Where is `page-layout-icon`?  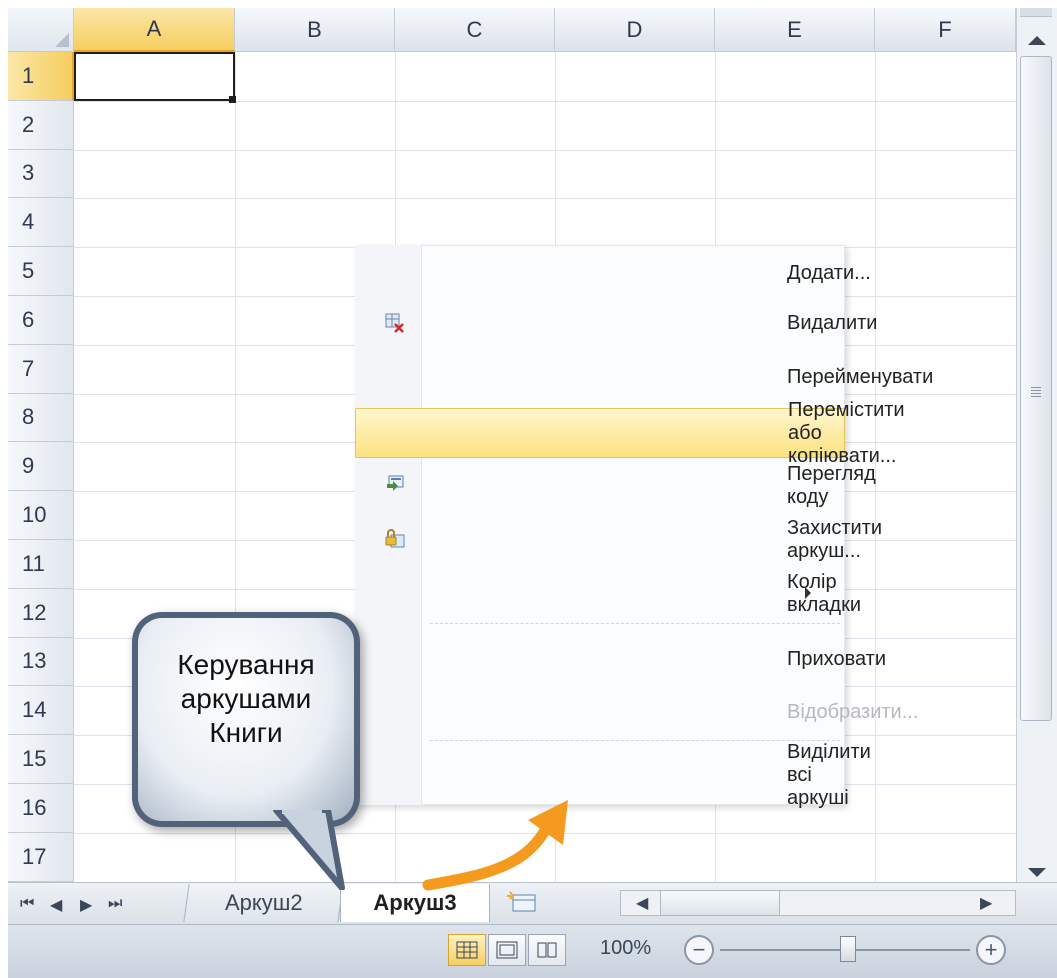 page-layout-icon is located at coordinates (507, 950).